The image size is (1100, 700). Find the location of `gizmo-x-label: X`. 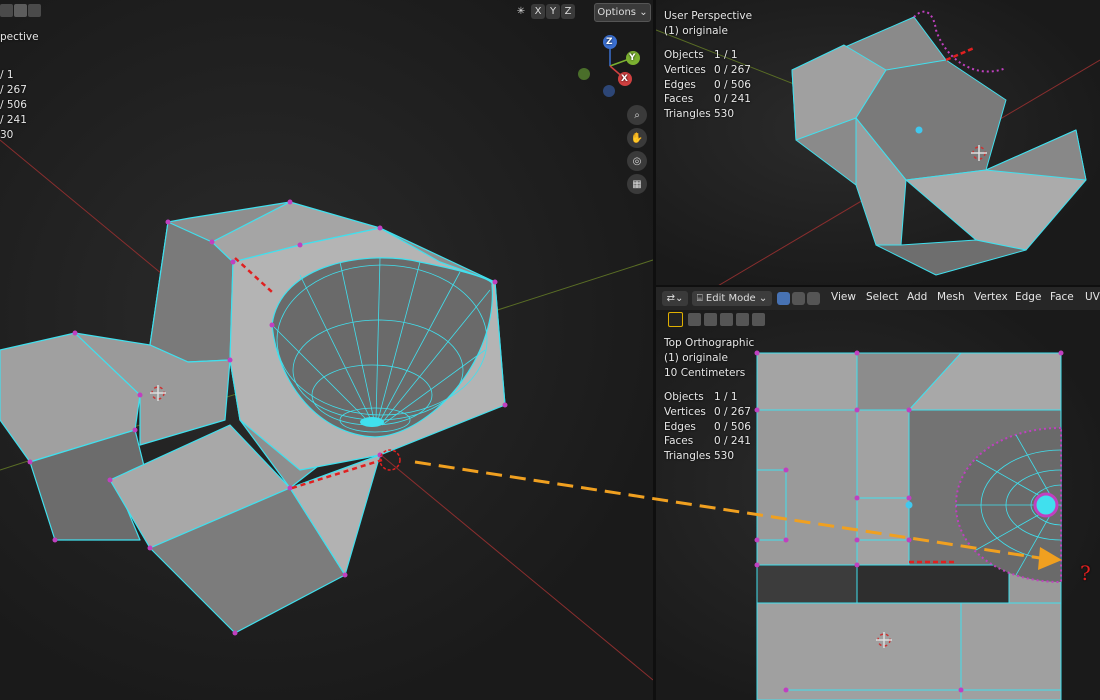

gizmo-x-label: X is located at coordinates (624, 79).